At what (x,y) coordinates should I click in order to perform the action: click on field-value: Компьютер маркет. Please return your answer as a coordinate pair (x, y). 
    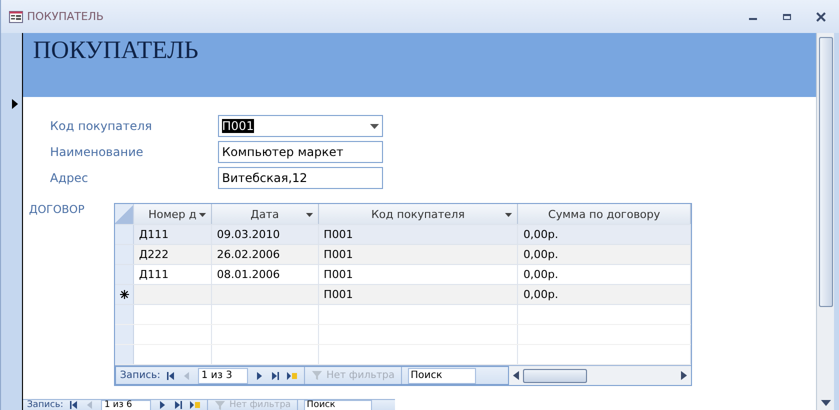
    Looking at the image, I should click on (283, 152).